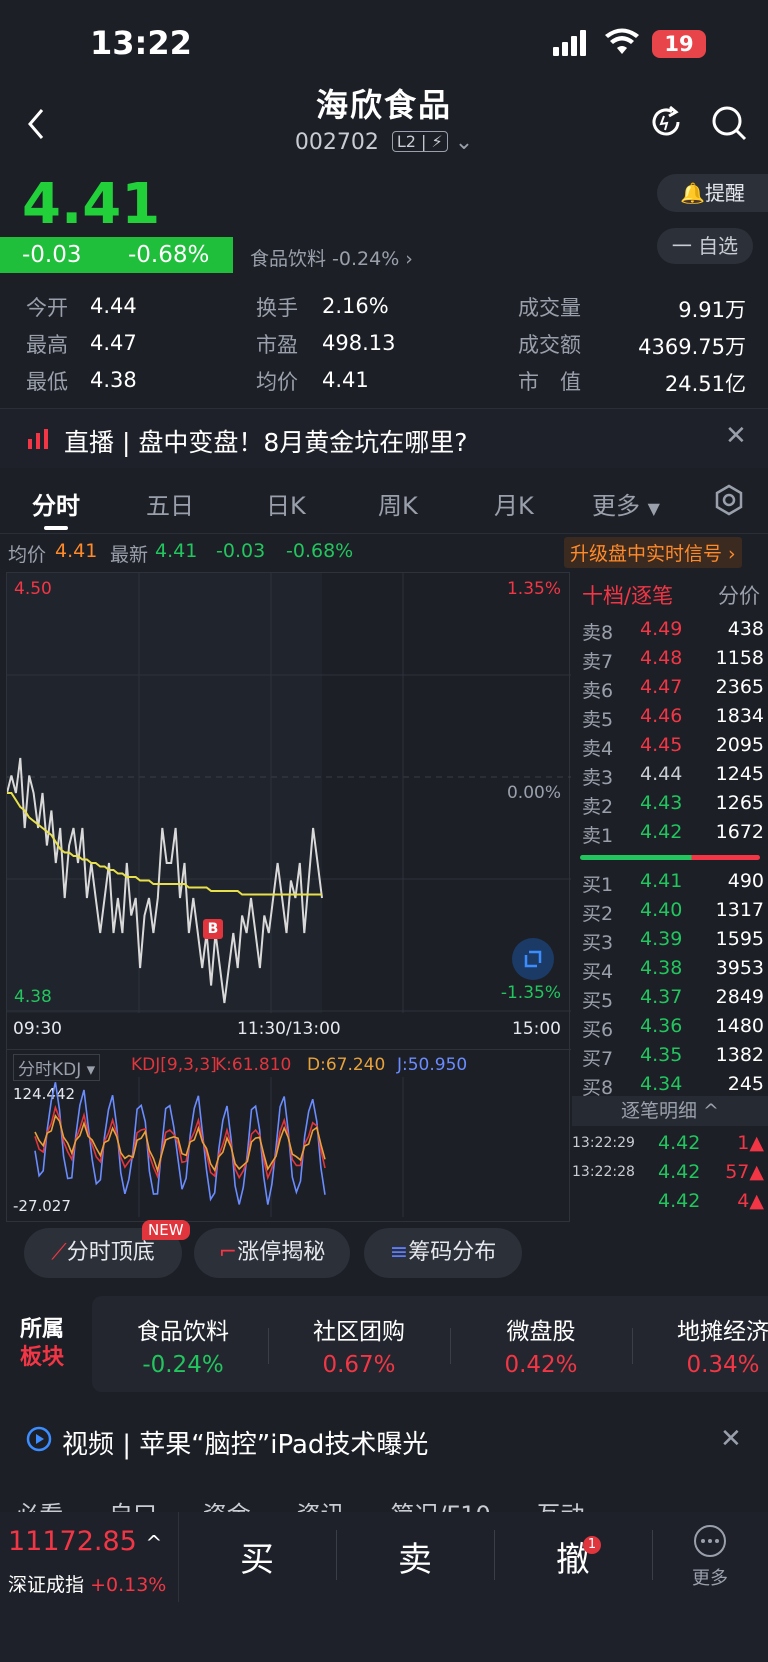  Describe the element at coordinates (113, 306) in the screenshot. I see `stat-value: 4.44` at that location.